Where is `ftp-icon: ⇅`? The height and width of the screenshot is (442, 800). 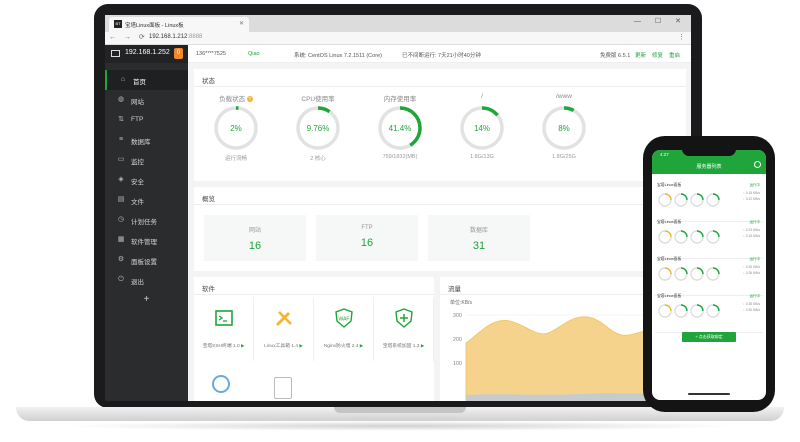 ftp-icon: ⇅ is located at coordinates (121, 119).